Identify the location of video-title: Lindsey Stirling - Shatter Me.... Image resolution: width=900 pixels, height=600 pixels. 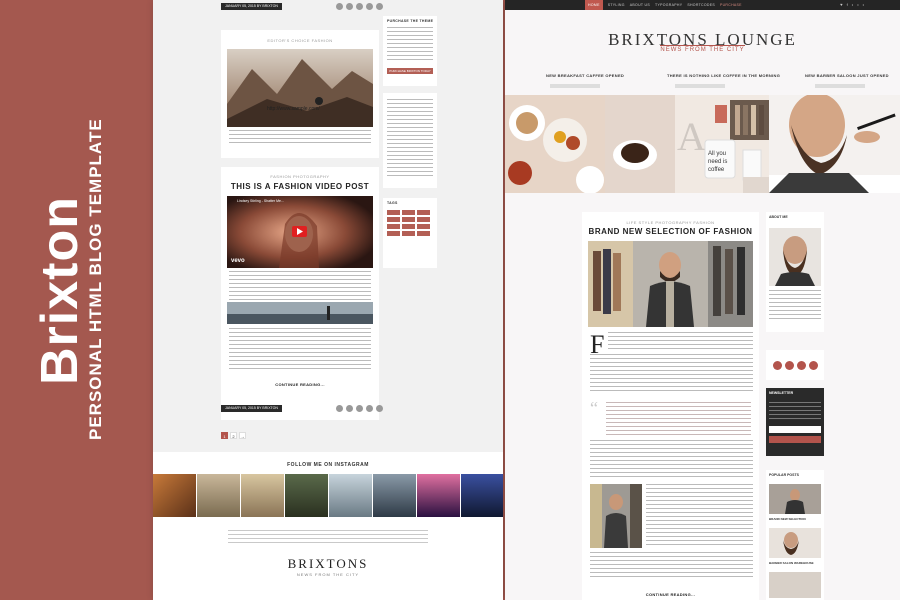
(260, 201).